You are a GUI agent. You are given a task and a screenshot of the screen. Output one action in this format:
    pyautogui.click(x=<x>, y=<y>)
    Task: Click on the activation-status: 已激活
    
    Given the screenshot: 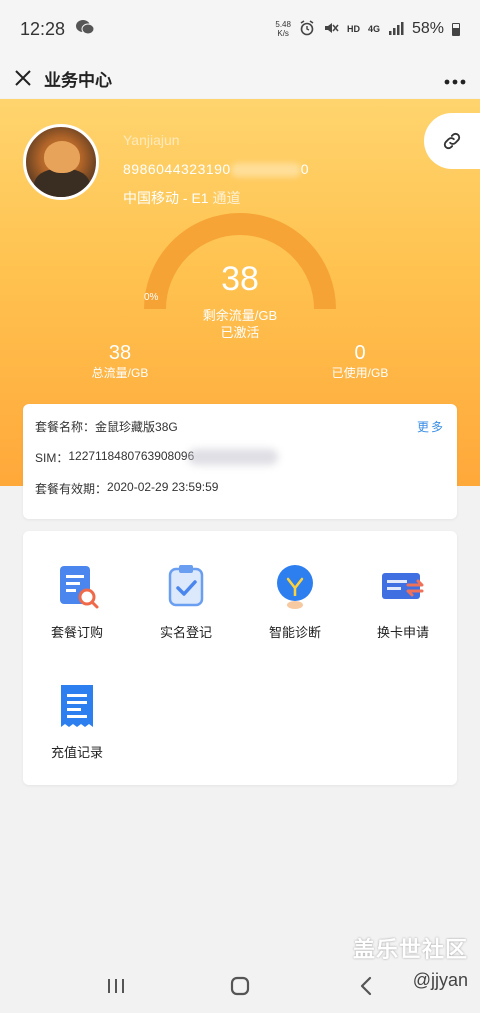 What is the action you would take?
    pyautogui.click(x=240, y=332)
    